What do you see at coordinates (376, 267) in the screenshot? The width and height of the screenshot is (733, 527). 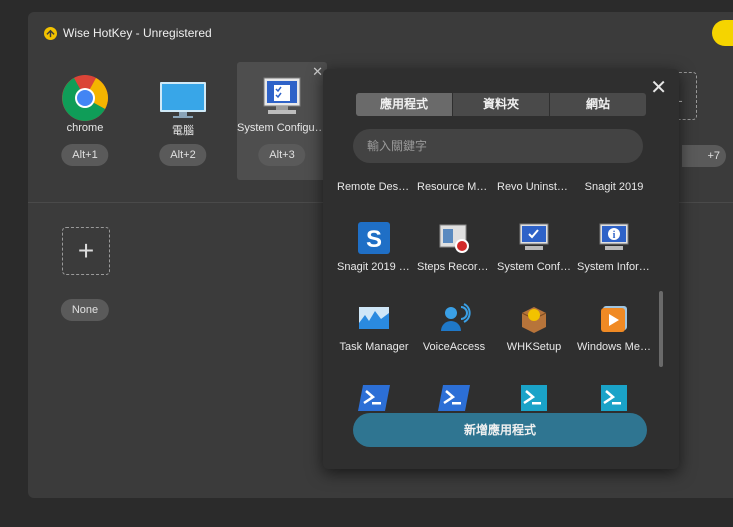 I see `app-label: Snagit 2019 Editor` at bounding box center [376, 267].